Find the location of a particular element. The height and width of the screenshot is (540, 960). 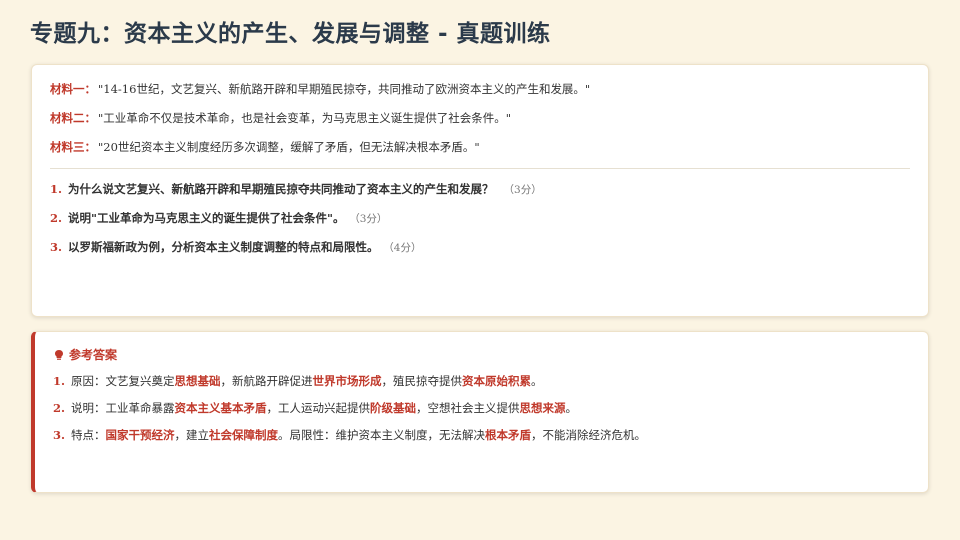

answer-keyword: 资本主义基本矛盾 is located at coordinates (220, 408).